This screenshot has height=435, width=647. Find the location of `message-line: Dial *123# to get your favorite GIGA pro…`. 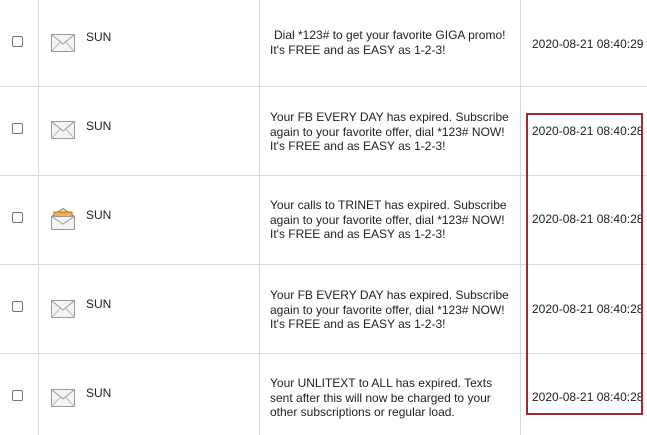

message-line: Dial *123# to get your favorite GIGA pro… is located at coordinates (390, 35).